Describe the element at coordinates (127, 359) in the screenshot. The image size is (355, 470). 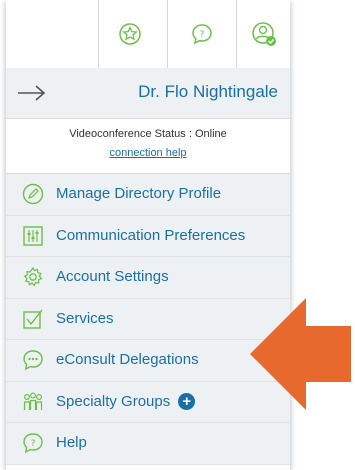
I see `menu-item-label: eConsult Delegations` at that location.